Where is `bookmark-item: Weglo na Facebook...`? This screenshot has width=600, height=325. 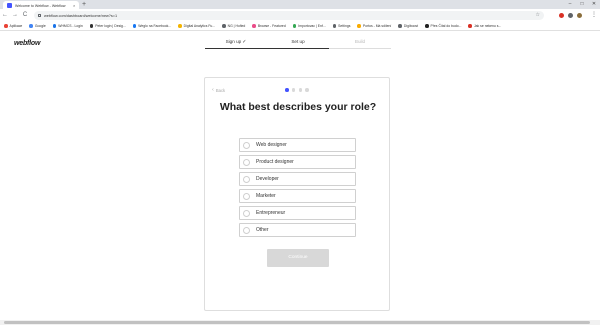
bookmark-item: Weglo na Facebook... is located at coordinates (152, 26).